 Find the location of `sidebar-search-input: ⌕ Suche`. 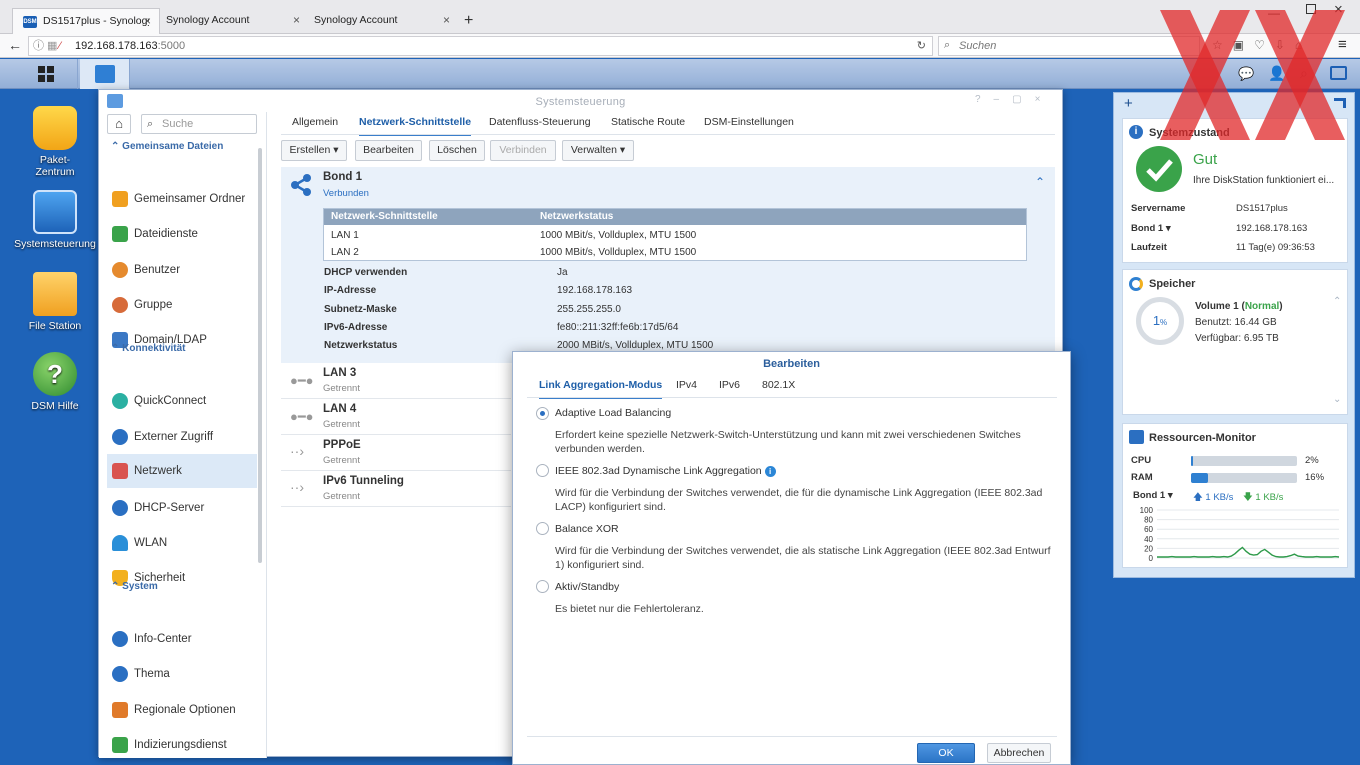

sidebar-search-input: ⌕ Suche is located at coordinates (199, 124).